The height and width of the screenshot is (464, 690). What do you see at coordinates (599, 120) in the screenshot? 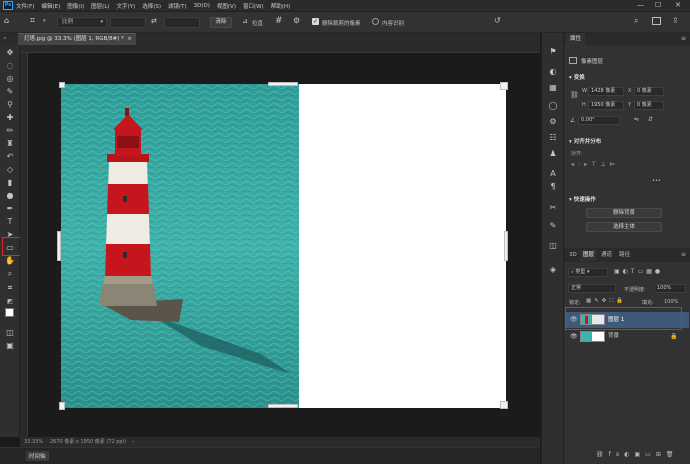
I see `angle-field: 0.00°` at bounding box center [599, 120].